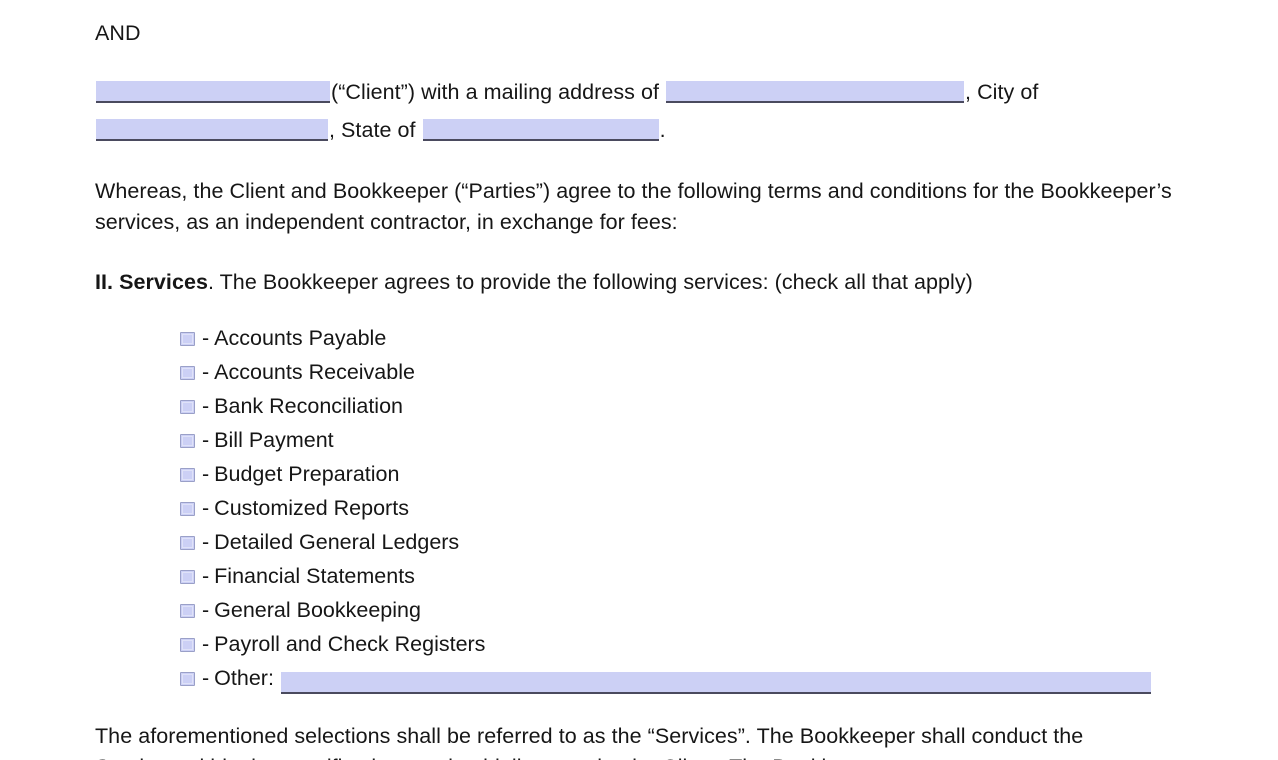 The image size is (1278, 760). I want to click on service-label: Bank Reconciliation, so click(309, 406).